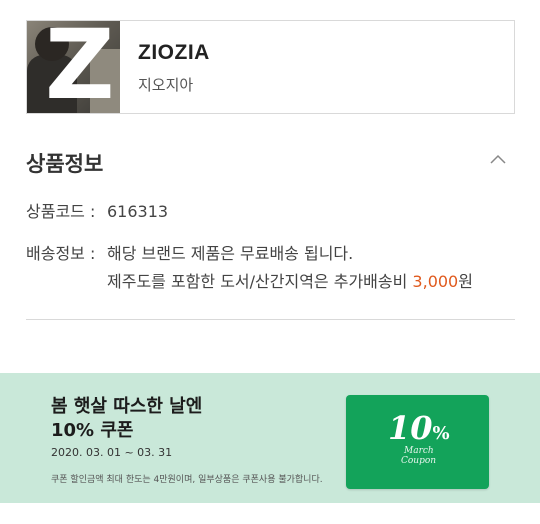 This screenshot has height=524, width=540. Describe the element at coordinates (419, 461) in the screenshot. I see `coupon-label: Coupon` at that location.